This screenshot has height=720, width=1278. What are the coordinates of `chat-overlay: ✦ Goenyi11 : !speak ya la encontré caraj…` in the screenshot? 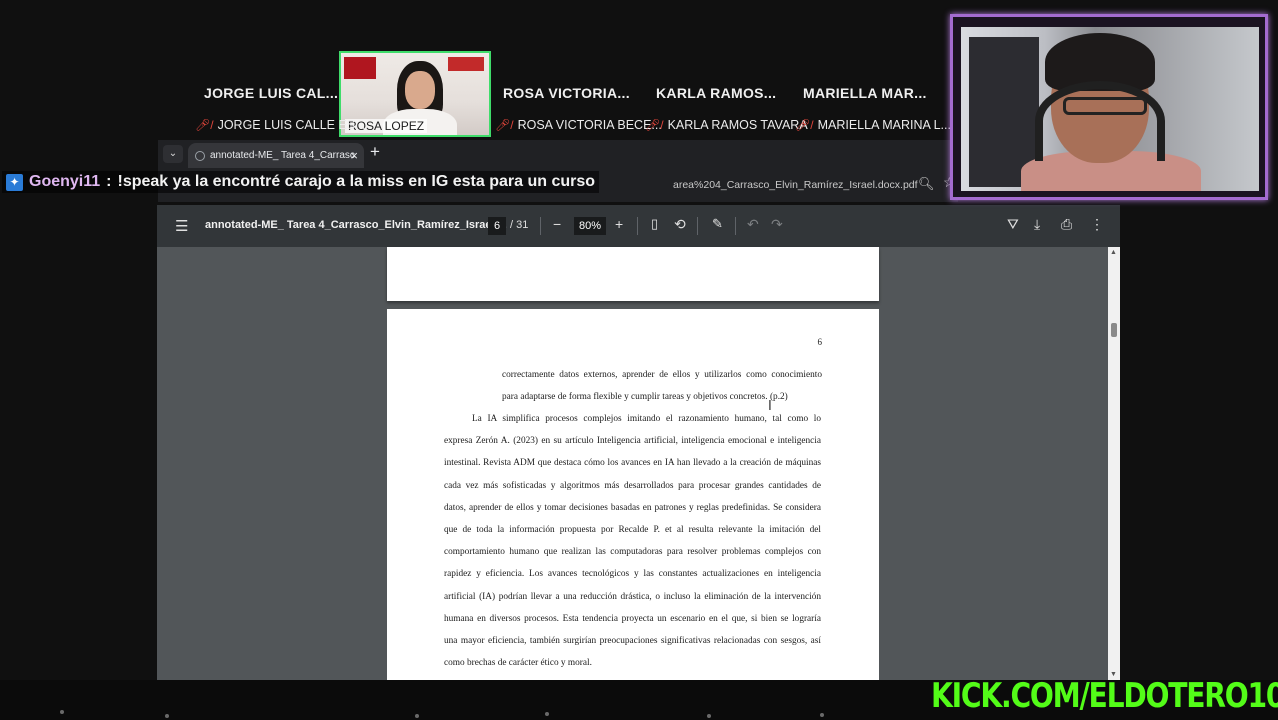 It's located at (301, 182).